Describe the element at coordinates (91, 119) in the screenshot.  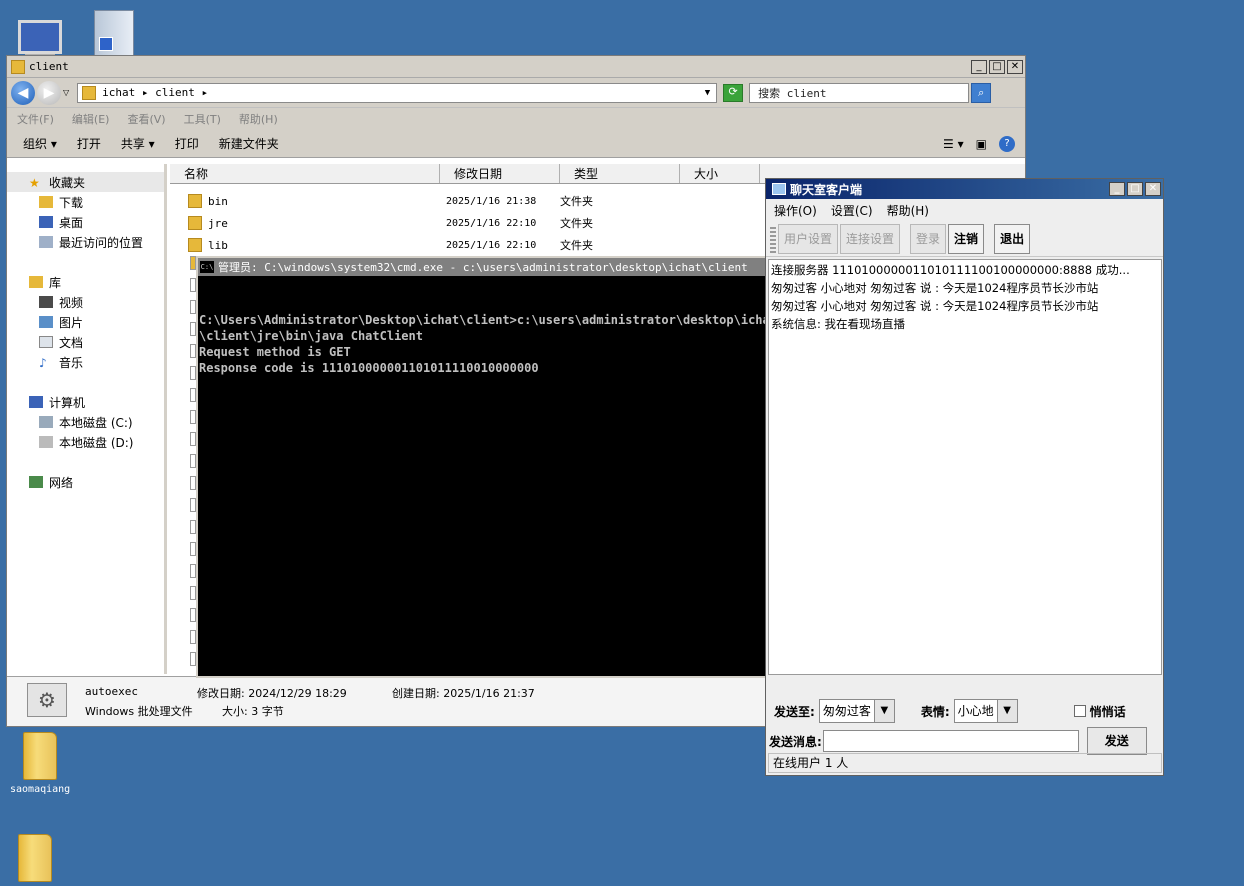
I see `menu-edit: 编辑(E)` at that location.